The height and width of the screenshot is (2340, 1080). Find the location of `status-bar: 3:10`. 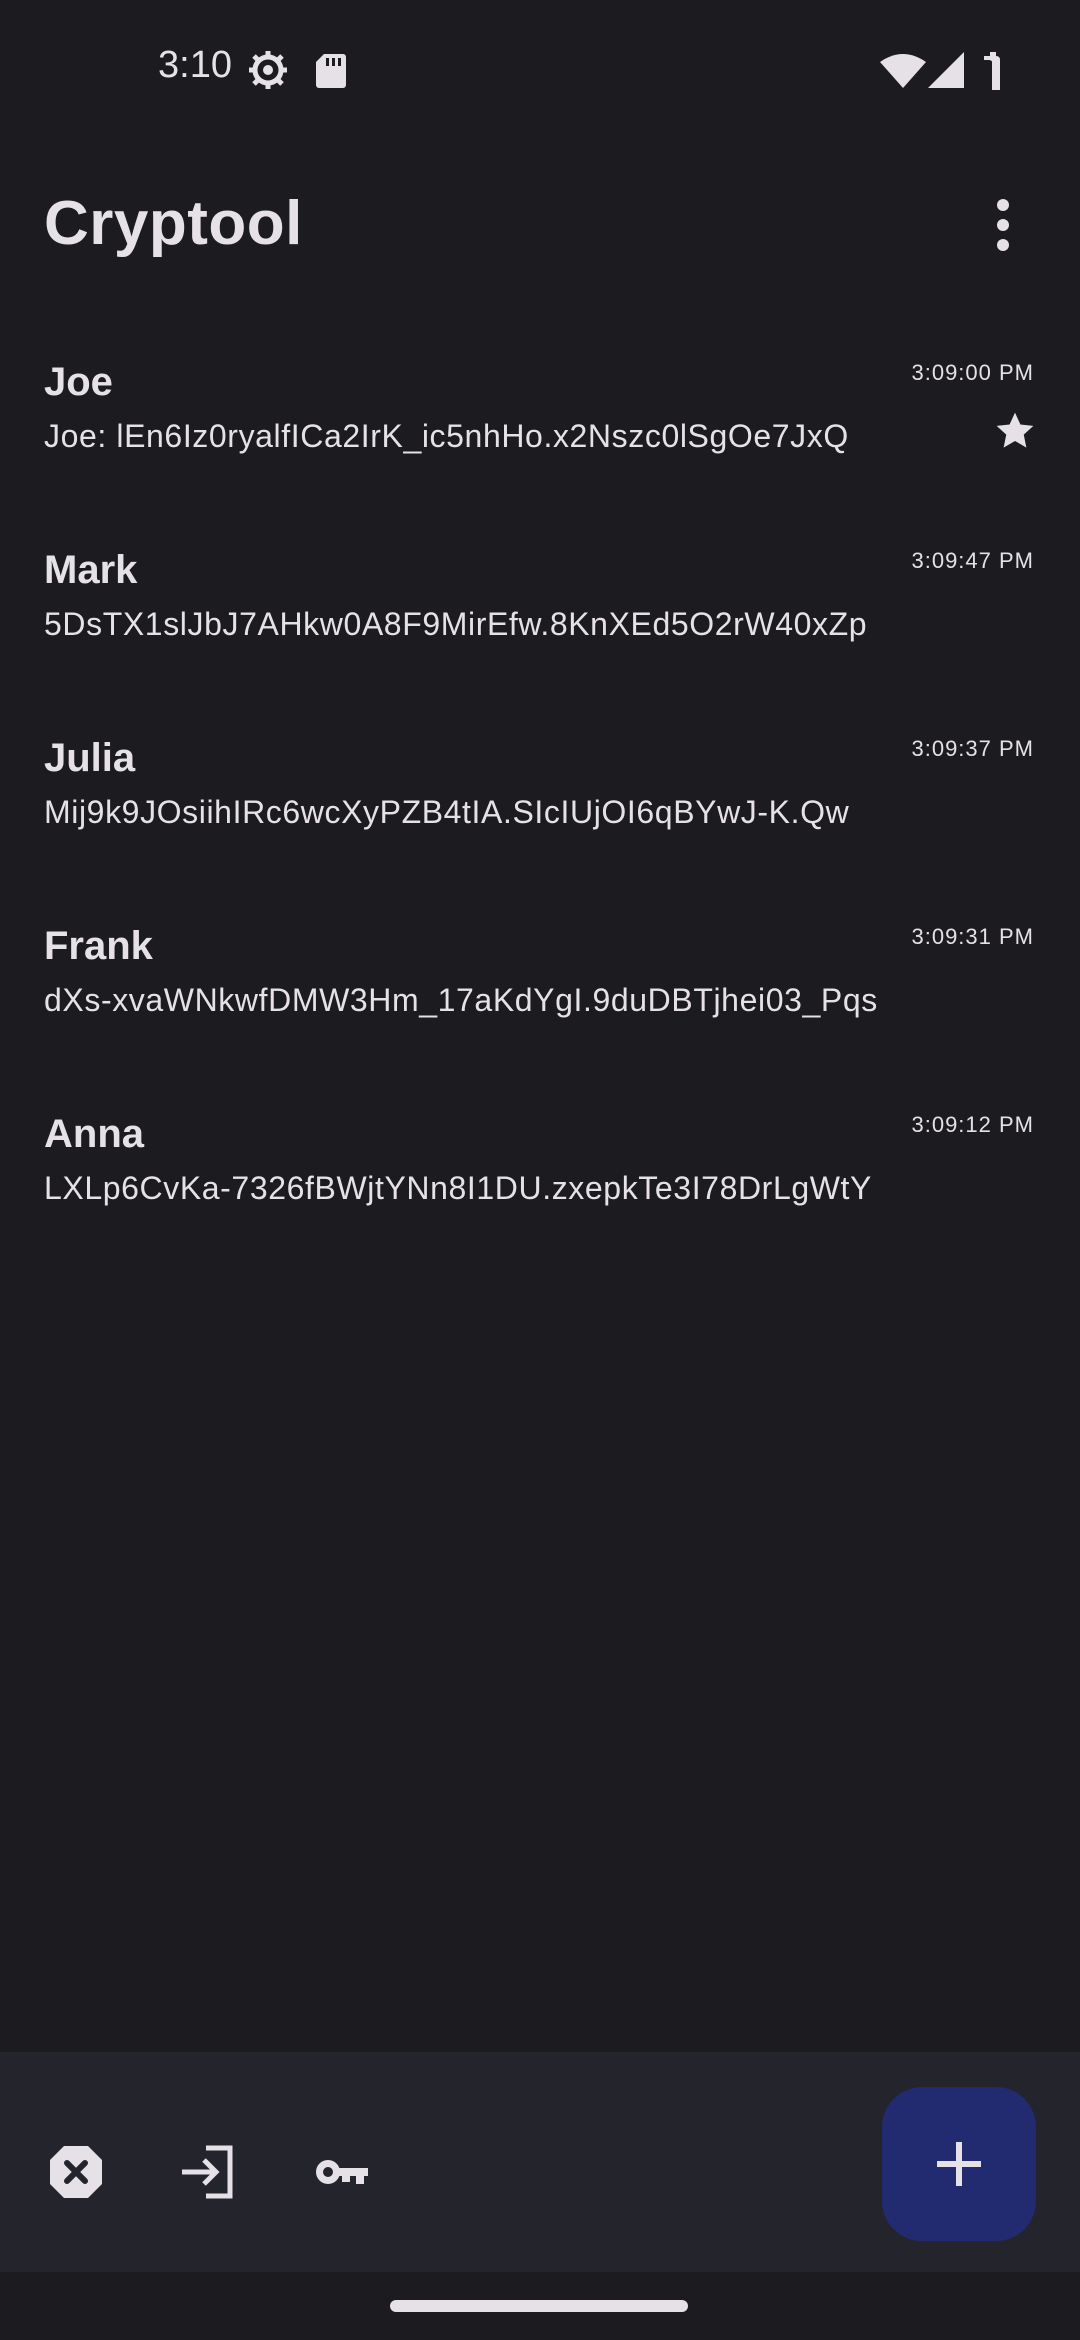

status-bar: 3:10 is located at coordinates (540, 70).